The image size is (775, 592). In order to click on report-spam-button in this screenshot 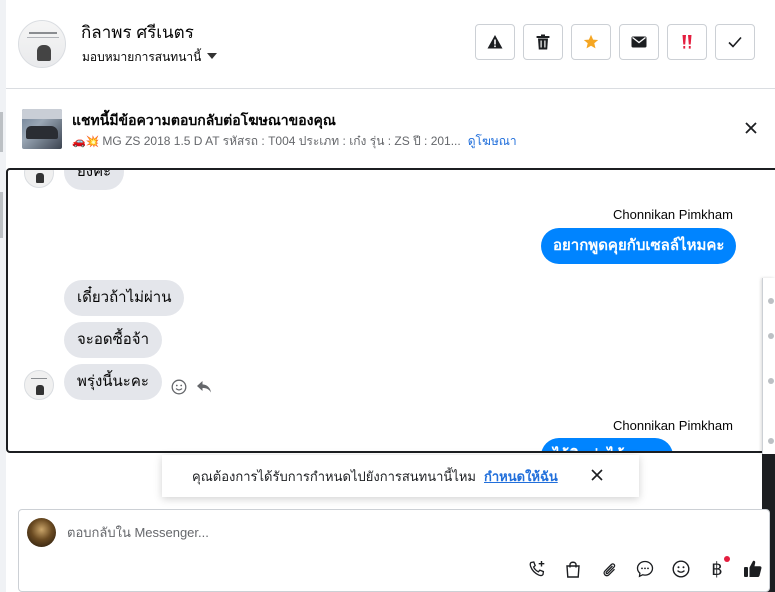, I will do `click(495, 42)`.